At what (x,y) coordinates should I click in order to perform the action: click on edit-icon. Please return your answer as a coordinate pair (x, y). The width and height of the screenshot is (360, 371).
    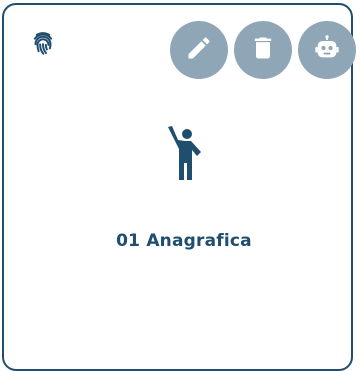
    Looking at the image, I should click on (199, 50).